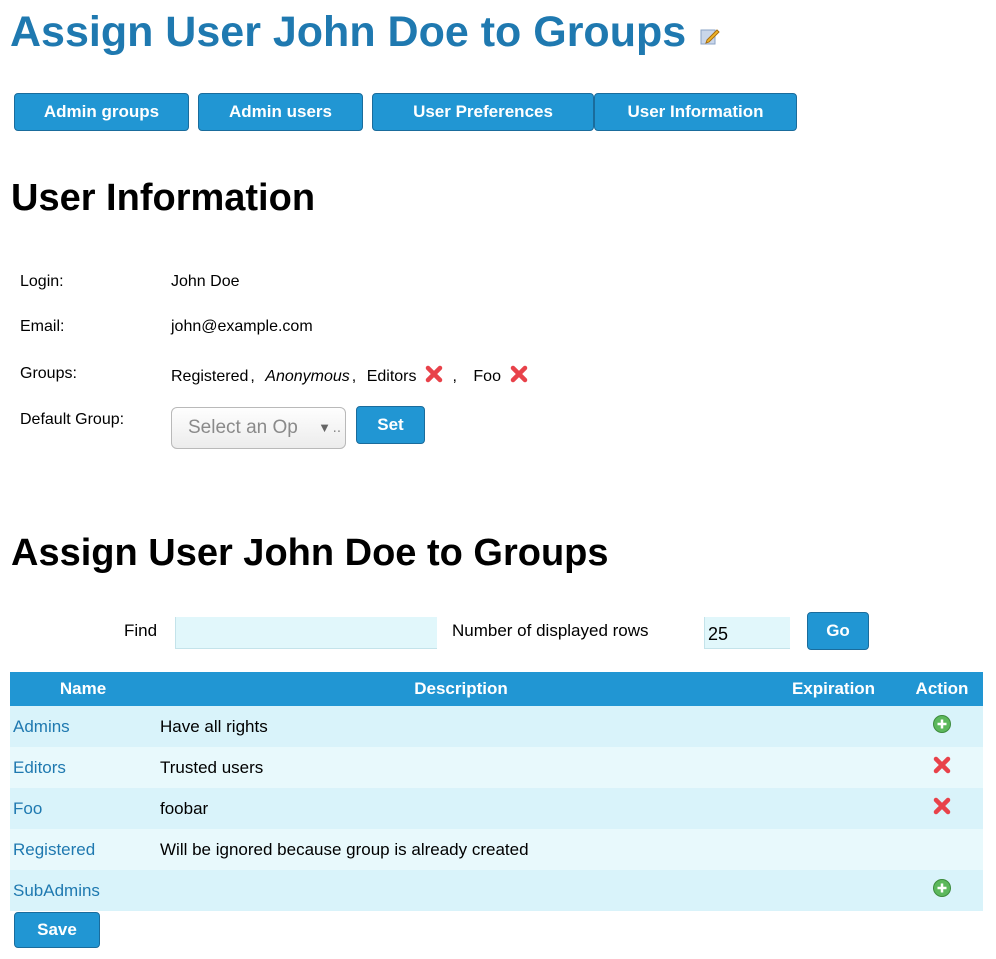 This screenshot has height=959, width=996. I want to click on edit-pencil-icon, so click(710, 32).